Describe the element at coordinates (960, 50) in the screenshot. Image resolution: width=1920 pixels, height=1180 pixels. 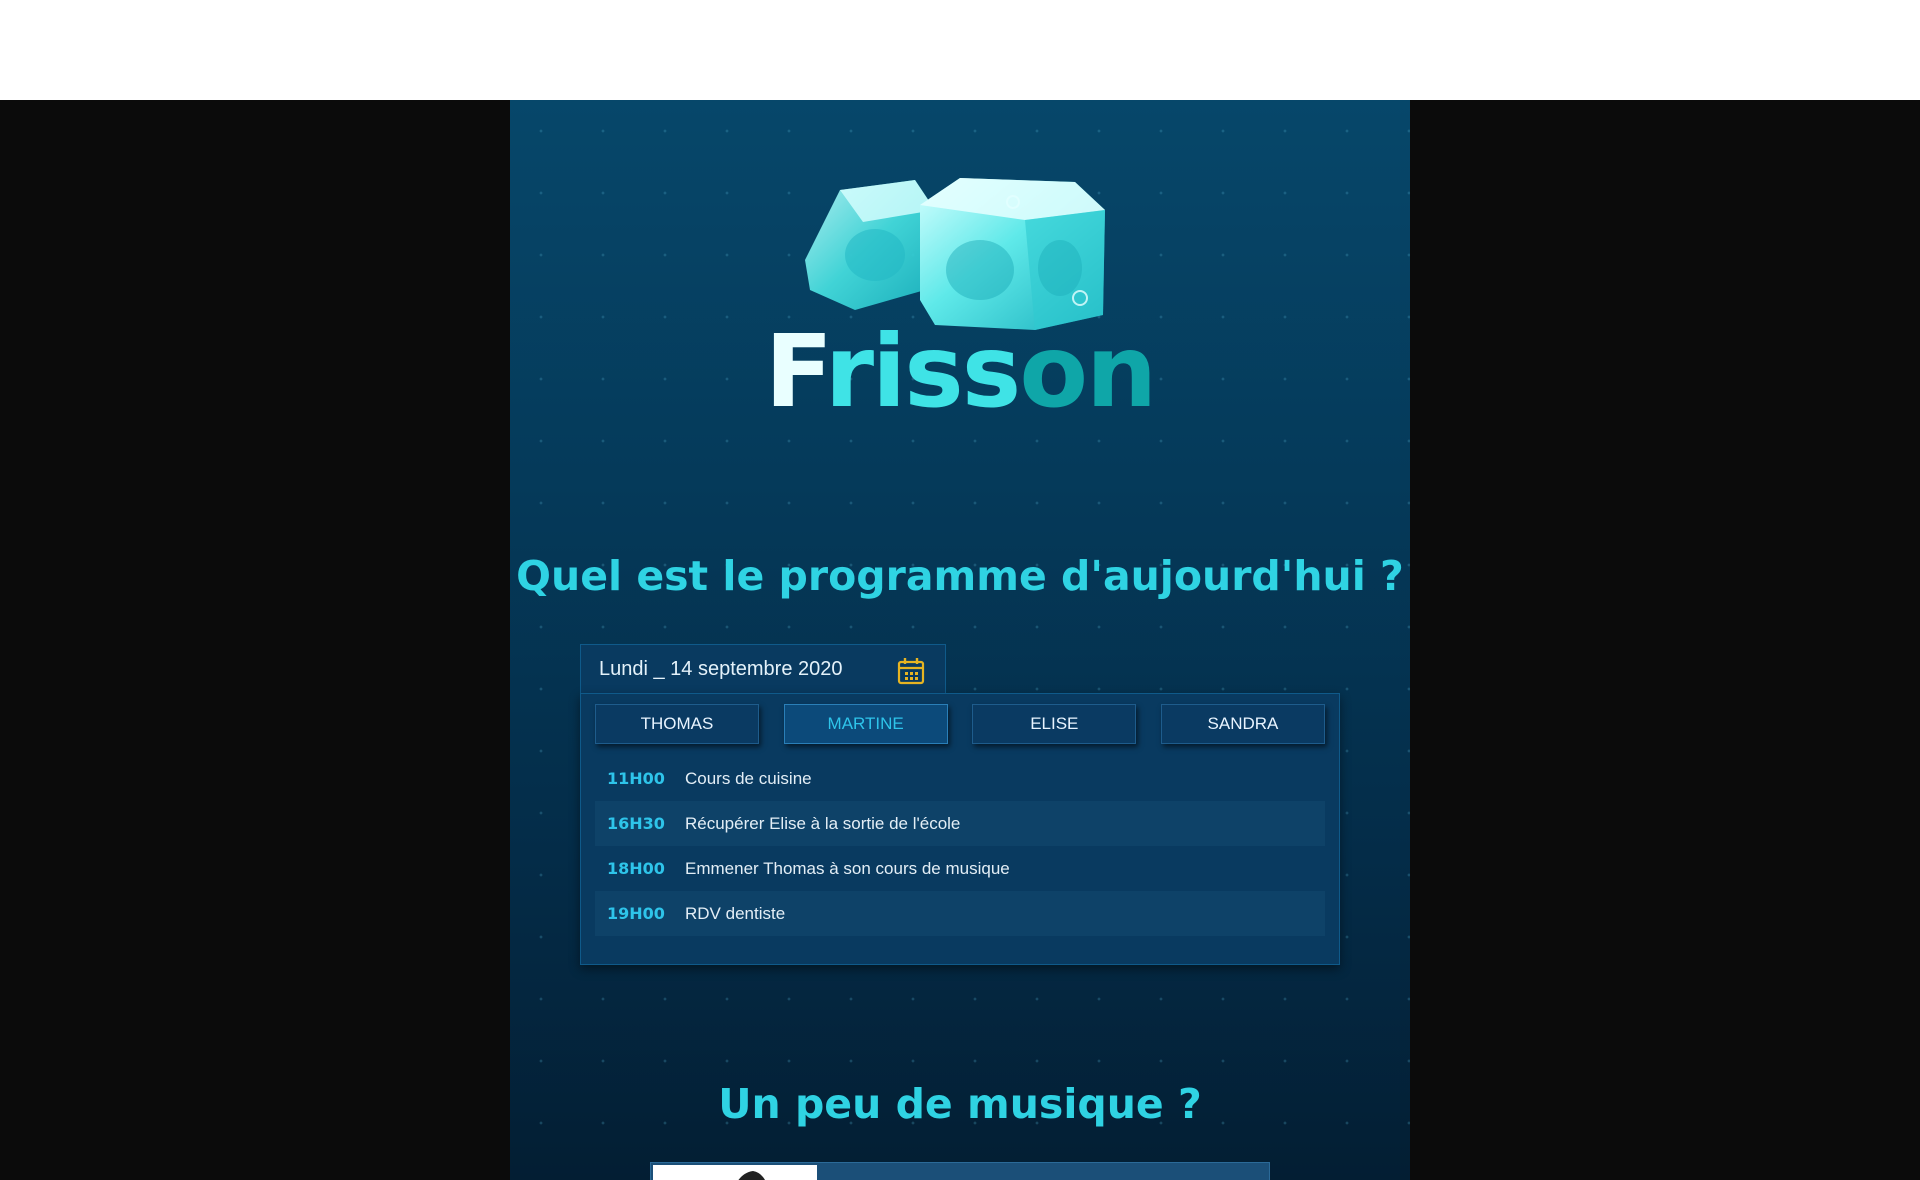
I see `top-white-bar` at that location.